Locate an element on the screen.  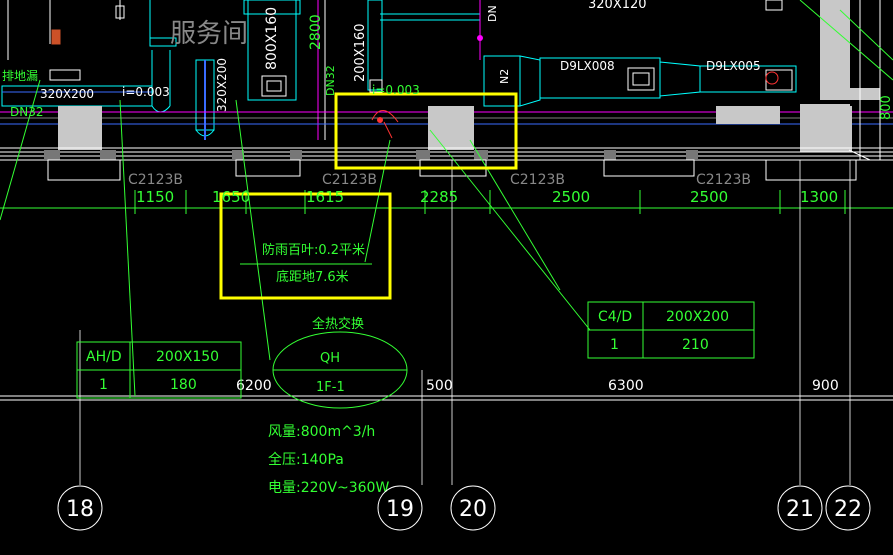
table-ah-qty: 1 is located at coordinates (103, 385).